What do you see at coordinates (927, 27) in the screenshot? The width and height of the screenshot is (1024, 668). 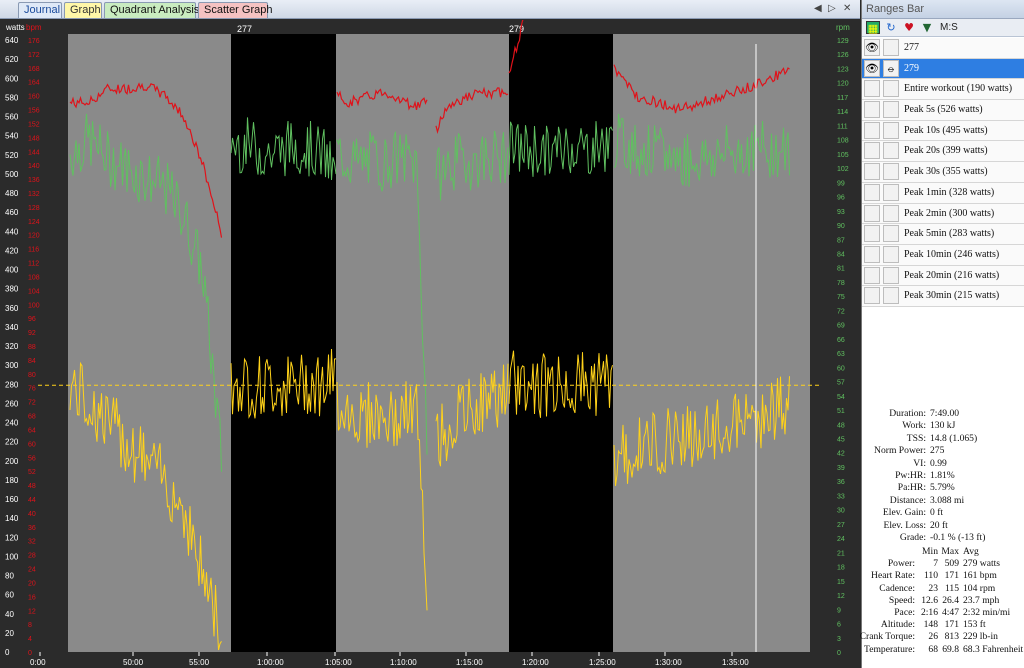 I see `mountain-icon: ▼` at bounding box center [927, 27].